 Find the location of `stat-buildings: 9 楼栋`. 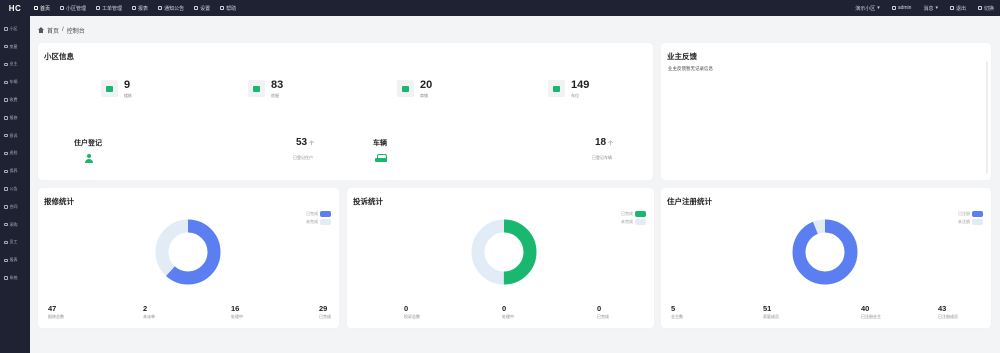

stat-buildings: 9 楼栋 is located at coordinates (116, 89).